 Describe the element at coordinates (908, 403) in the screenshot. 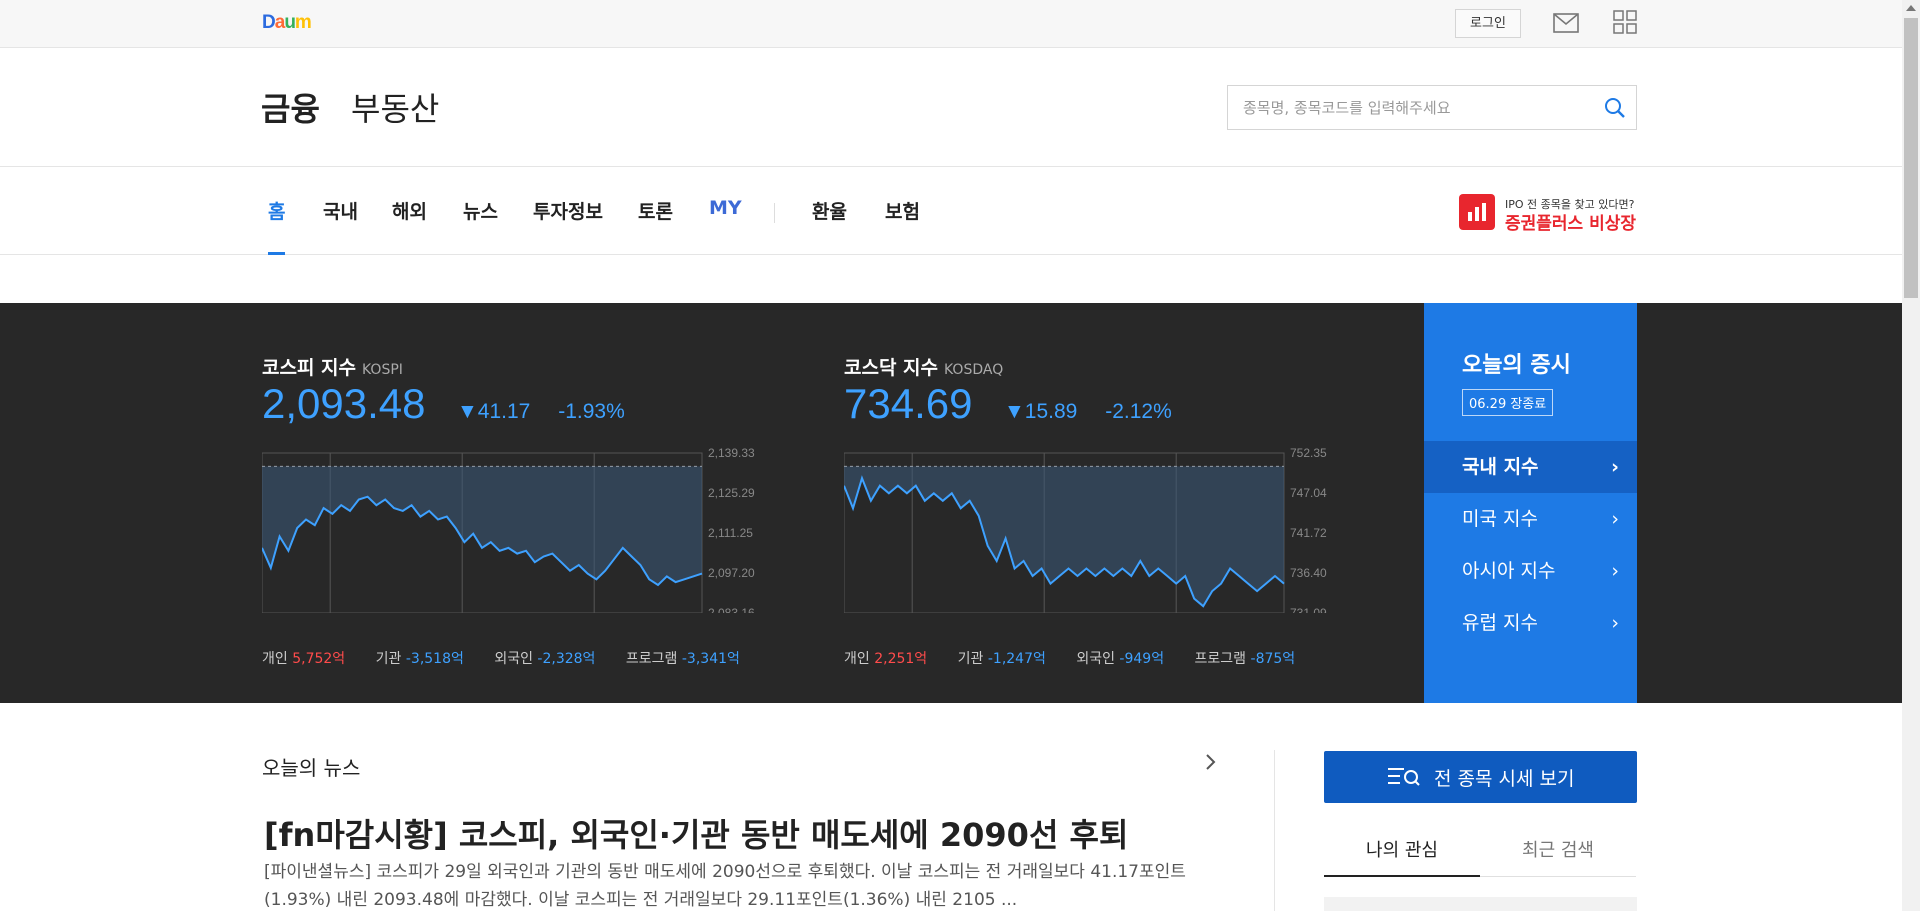

I see `index-value: 734.69` at that location.